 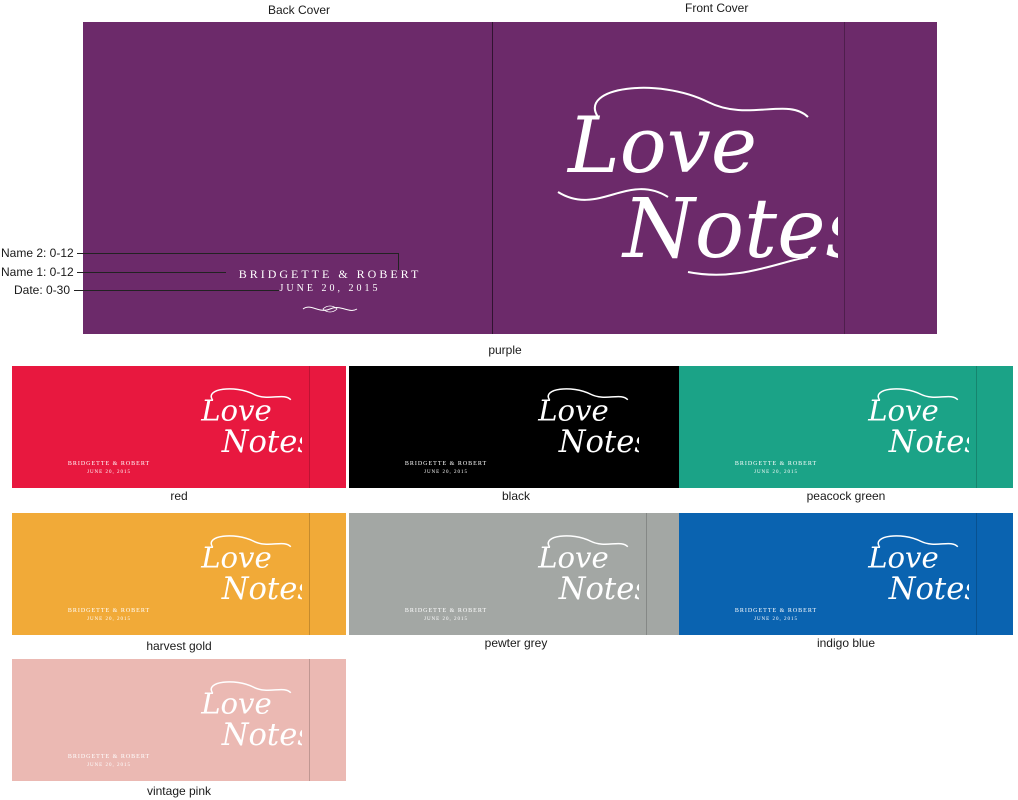 I want to click on leader-line-name2, so click(x=238, y=253).